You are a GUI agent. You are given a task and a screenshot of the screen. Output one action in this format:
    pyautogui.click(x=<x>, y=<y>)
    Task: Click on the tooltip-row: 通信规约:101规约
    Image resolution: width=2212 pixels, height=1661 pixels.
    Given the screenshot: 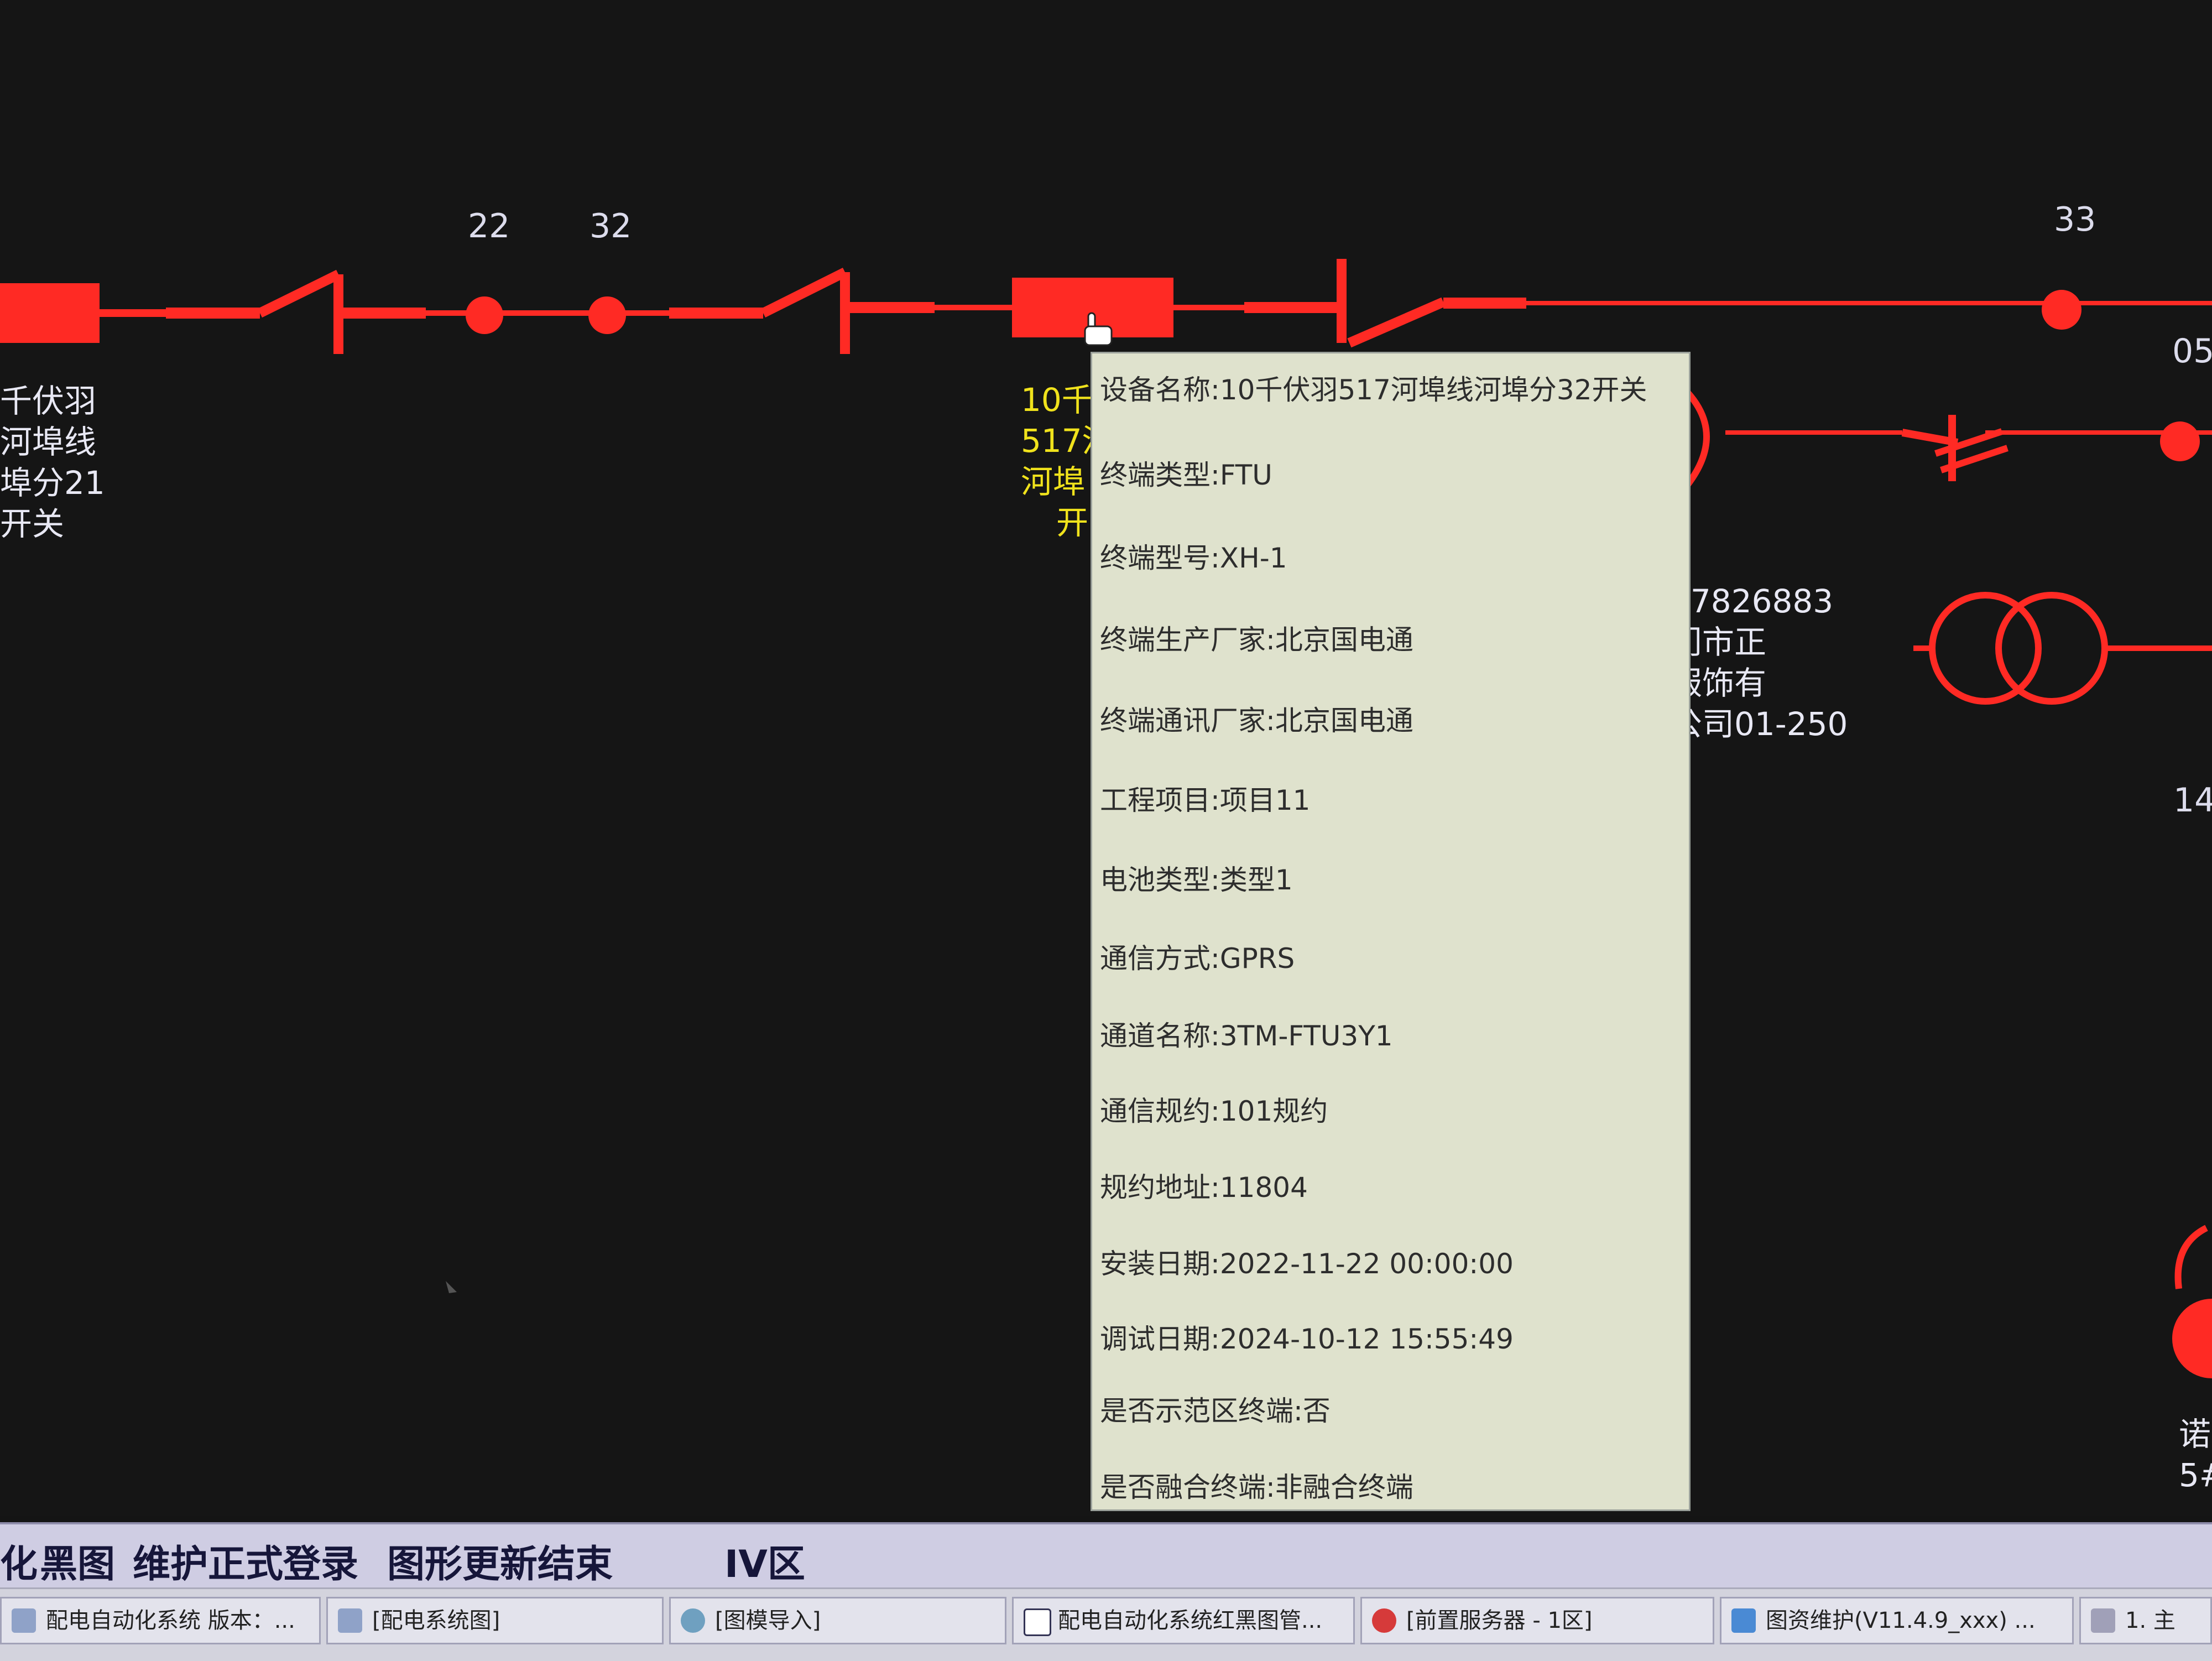 What is the action you would take?
    pyautogui.click(x=1214, y=1111)
    